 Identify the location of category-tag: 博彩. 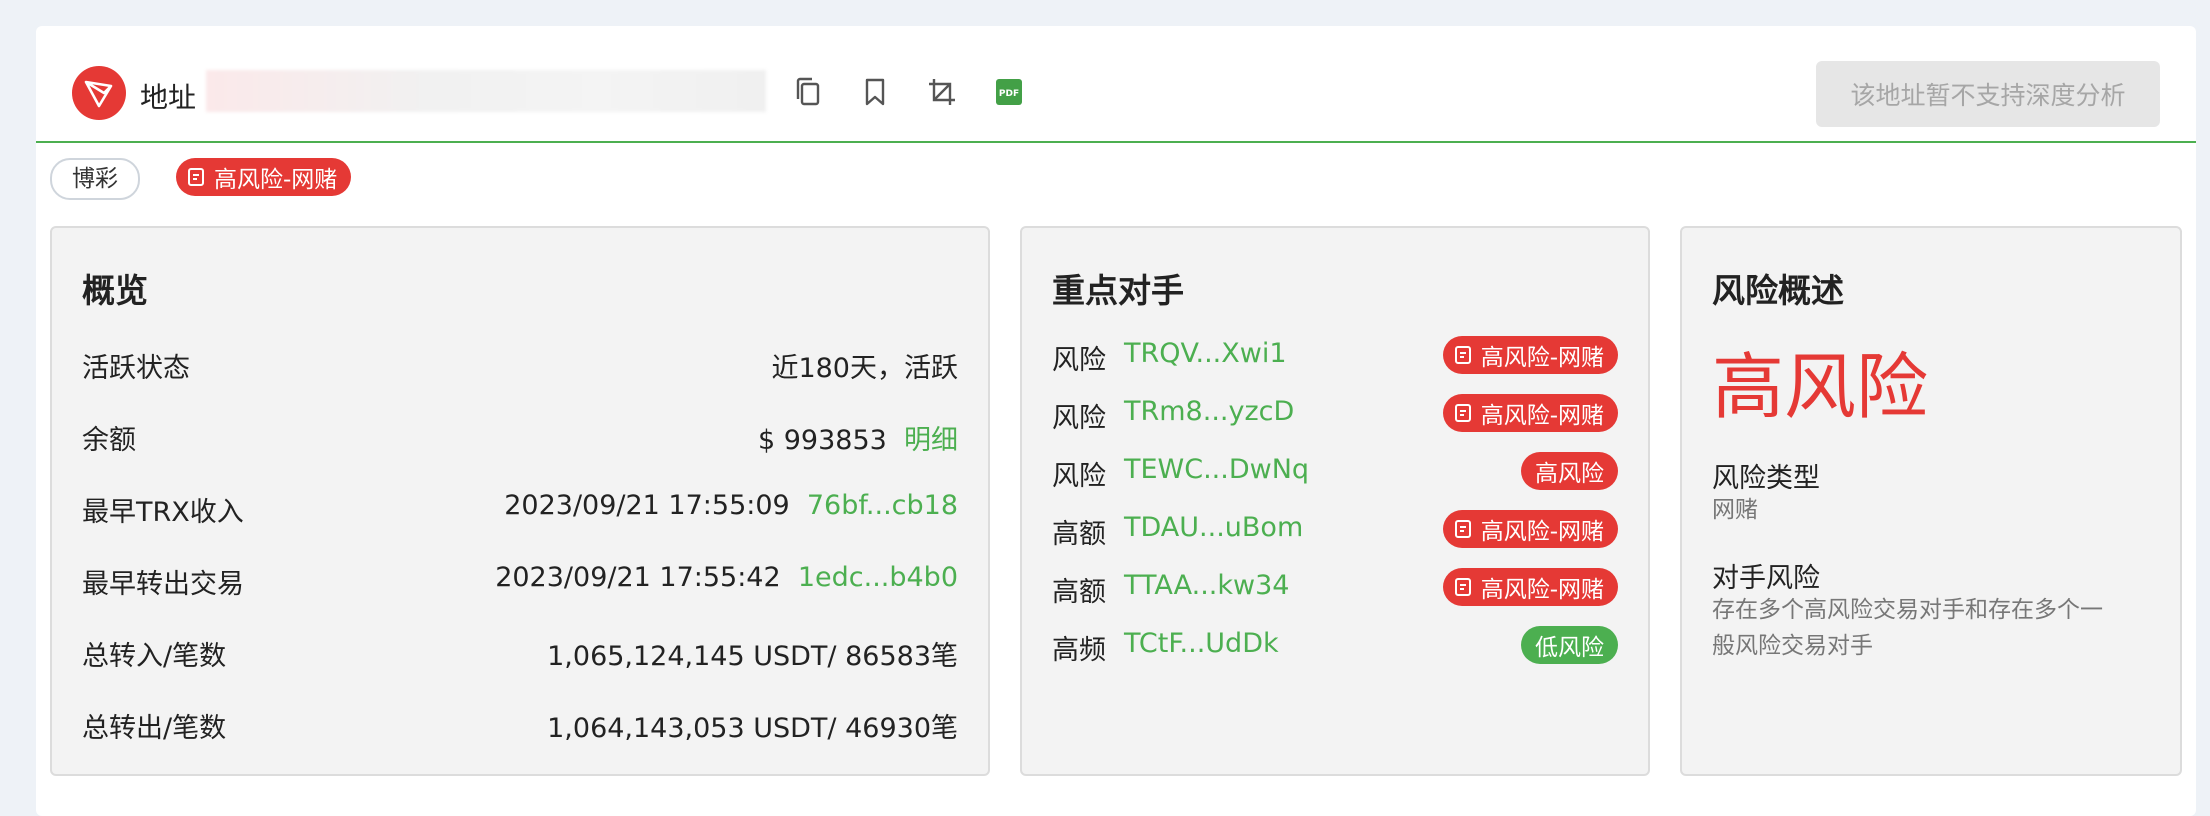
(95, 179).